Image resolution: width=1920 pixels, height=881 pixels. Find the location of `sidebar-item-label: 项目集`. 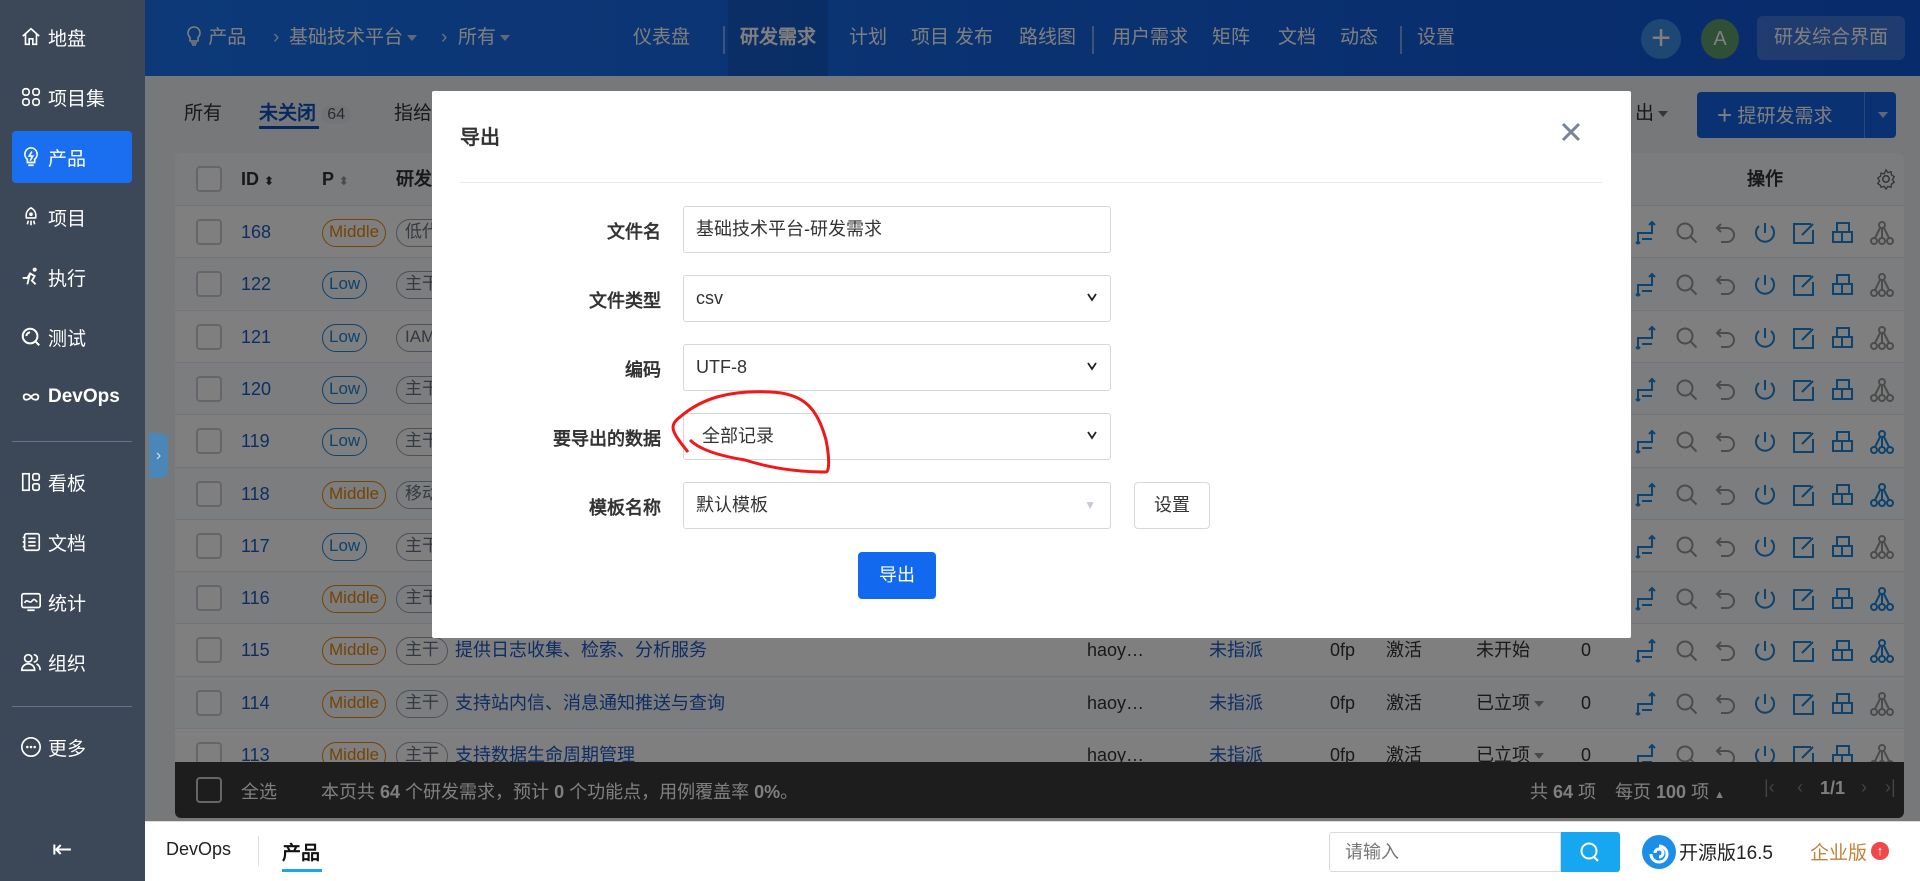

sidebar-item-label: 项目集 is located at coordinates (77, 99).